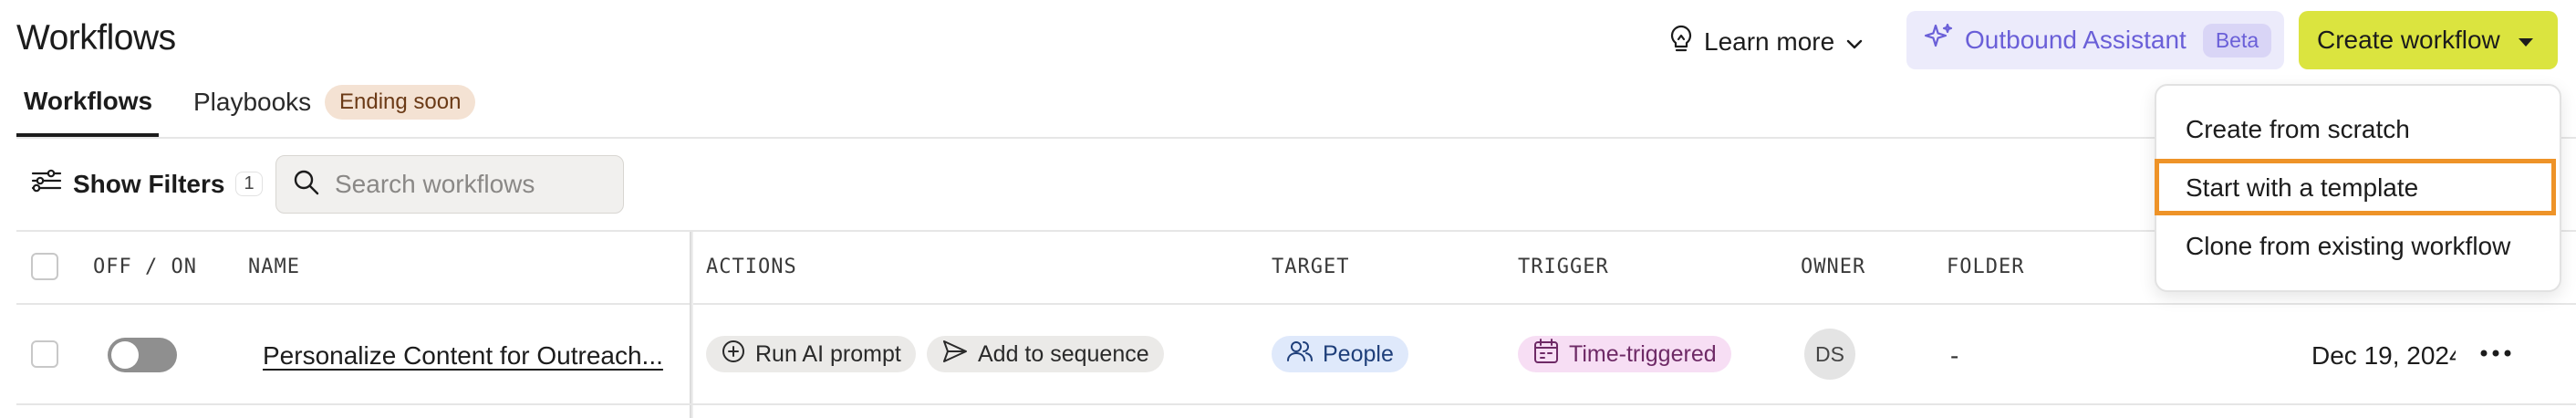  I want to click on menu-item-create-from-scratch: Create from scratch, so click(2298, 129).